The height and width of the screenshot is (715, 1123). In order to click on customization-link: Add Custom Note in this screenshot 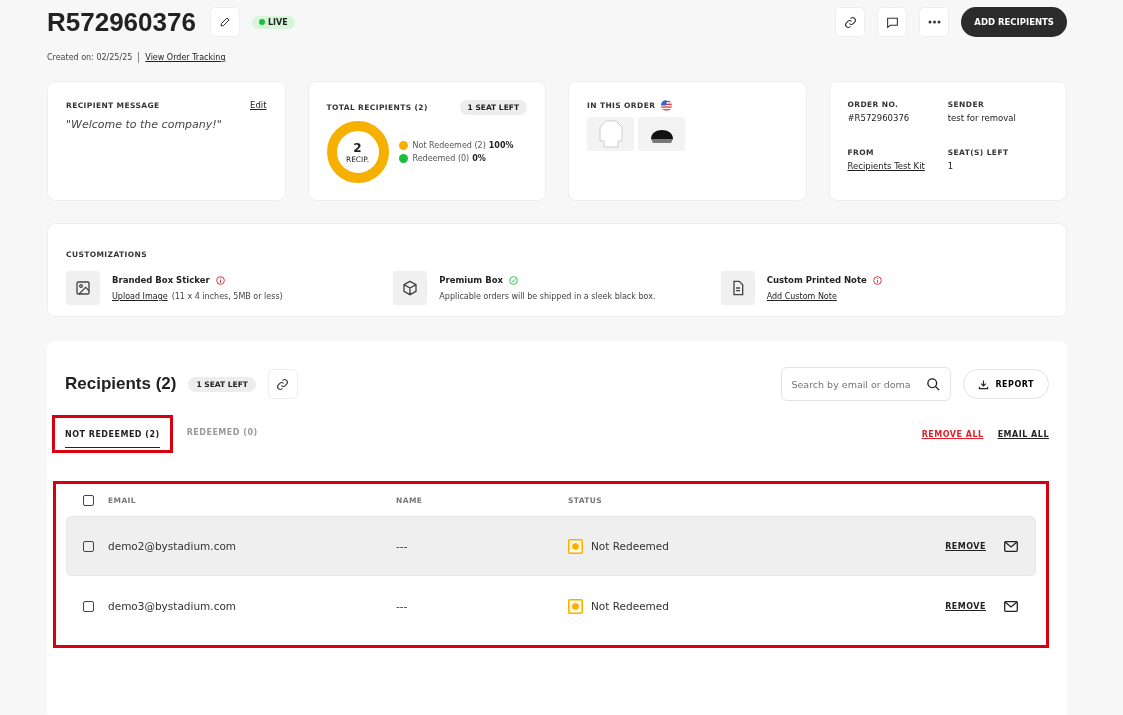, I will do `click(801, 296)`.